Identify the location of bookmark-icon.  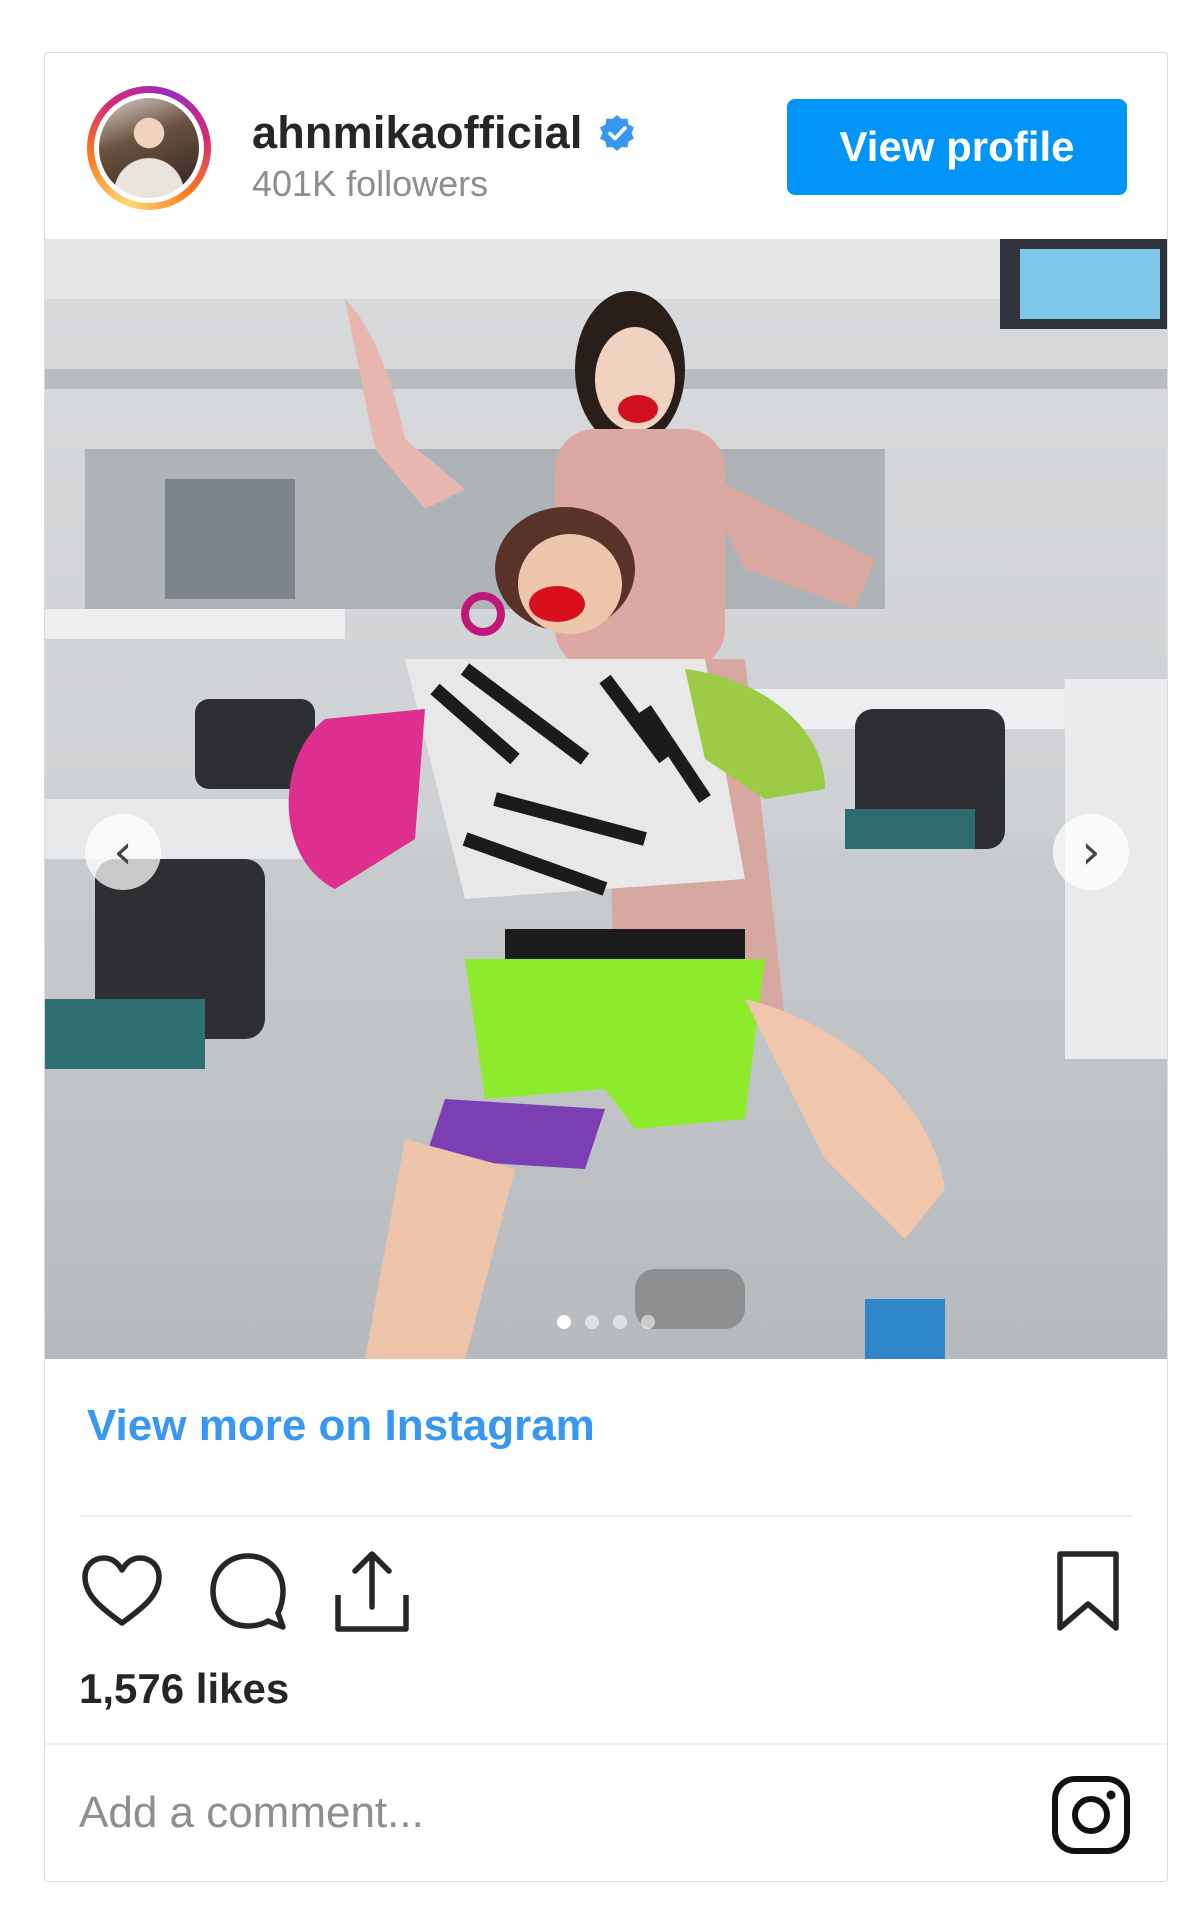
(1088, 1591).